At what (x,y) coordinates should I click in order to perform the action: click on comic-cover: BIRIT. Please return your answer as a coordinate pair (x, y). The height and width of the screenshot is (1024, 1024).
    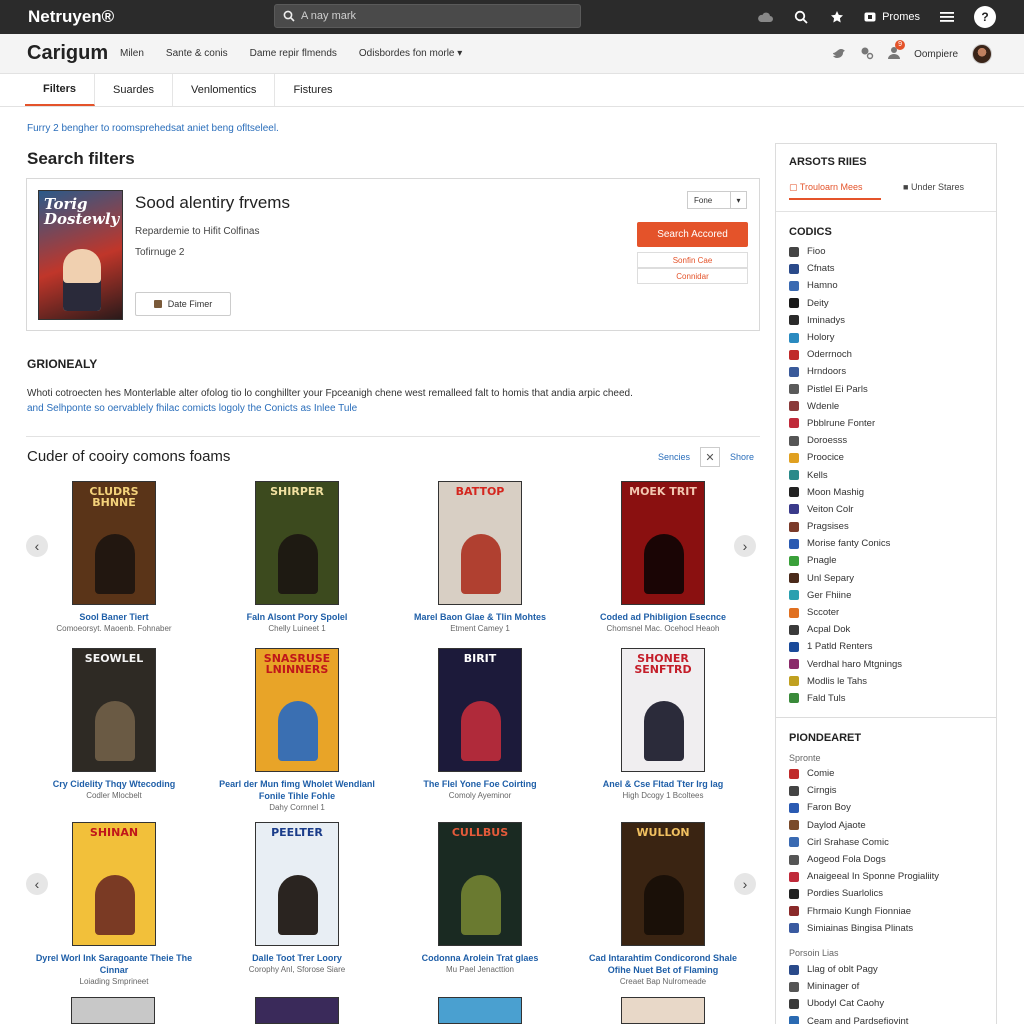
    Looking at the image, I should click on (480, 710).